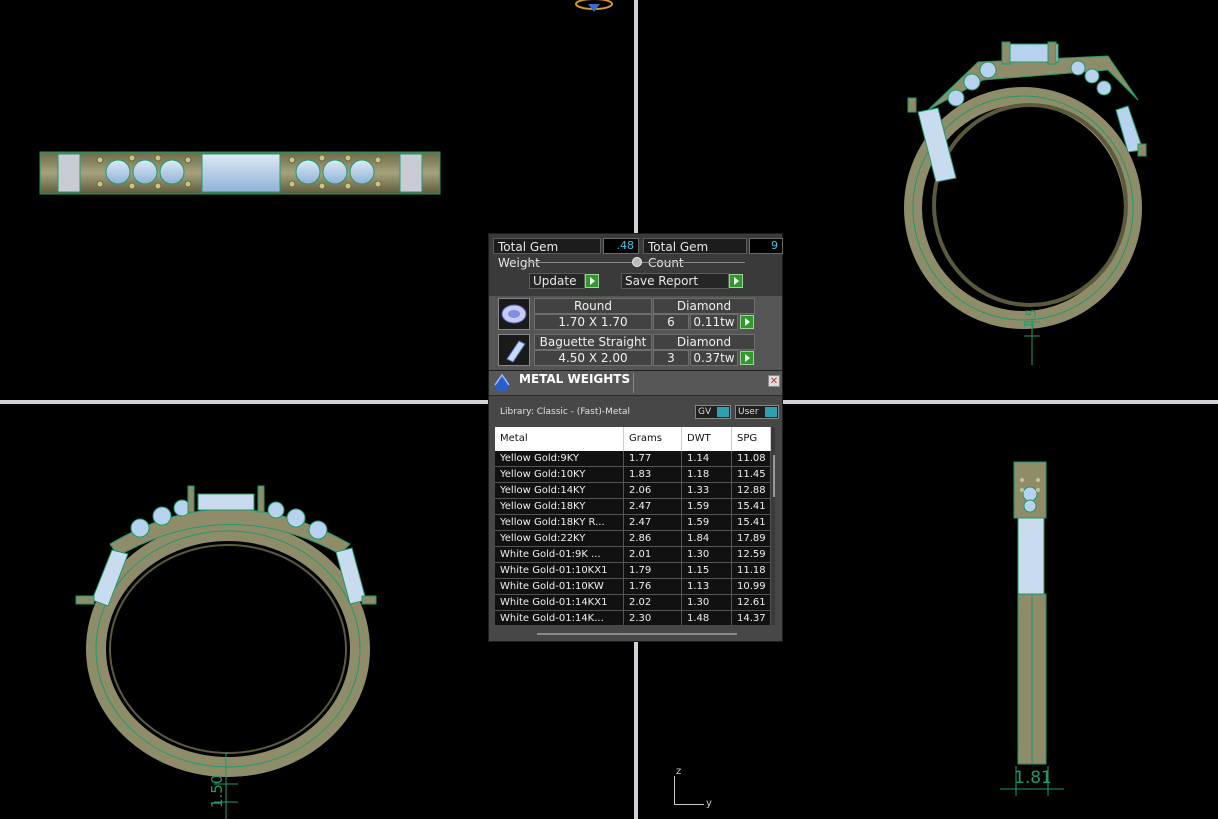 This screenshot has height=819, width=1218. What do you see at coordinates (547, 254) in the screenshot?
I see `total-gem-weight-label: Total Gem Weight` at bounding box center [547, 254].